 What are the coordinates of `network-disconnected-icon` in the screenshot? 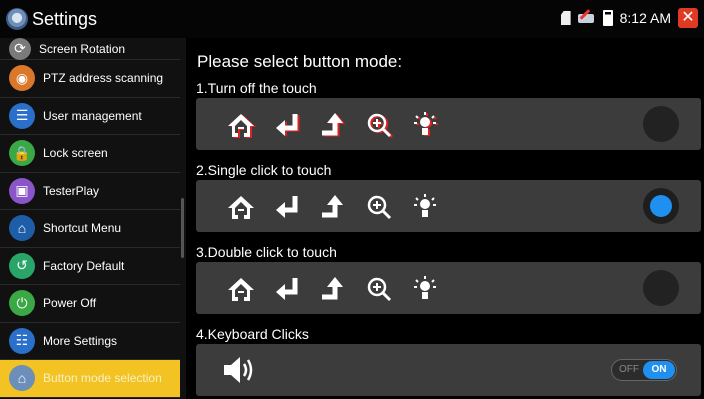 It's located at (586, 18).